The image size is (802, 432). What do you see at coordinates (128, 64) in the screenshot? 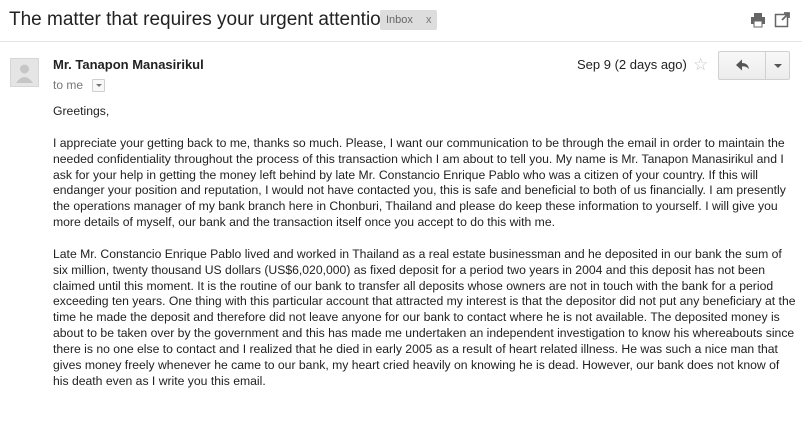
I see `sender-name: Mr. Tanapon Manasirikul` at bounding box center [128, 64].